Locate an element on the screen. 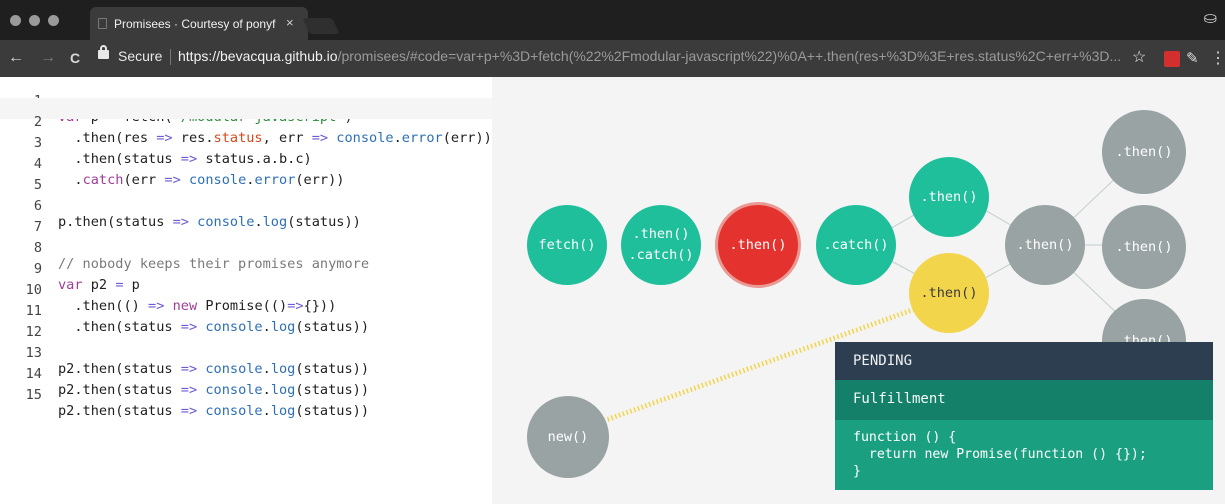 Image resolution: width=1225 pixels, height=504 pixels. code-line: 10 .then(() => new Promise(()=>{})) is located at coordinates (246, 290).